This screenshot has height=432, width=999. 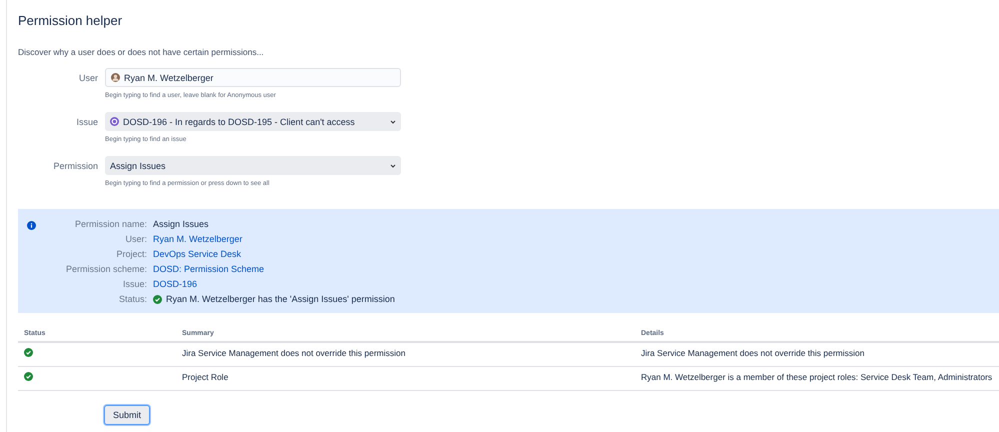 I want to click on info-link: DOSD-196, so click(x=274, y=284).